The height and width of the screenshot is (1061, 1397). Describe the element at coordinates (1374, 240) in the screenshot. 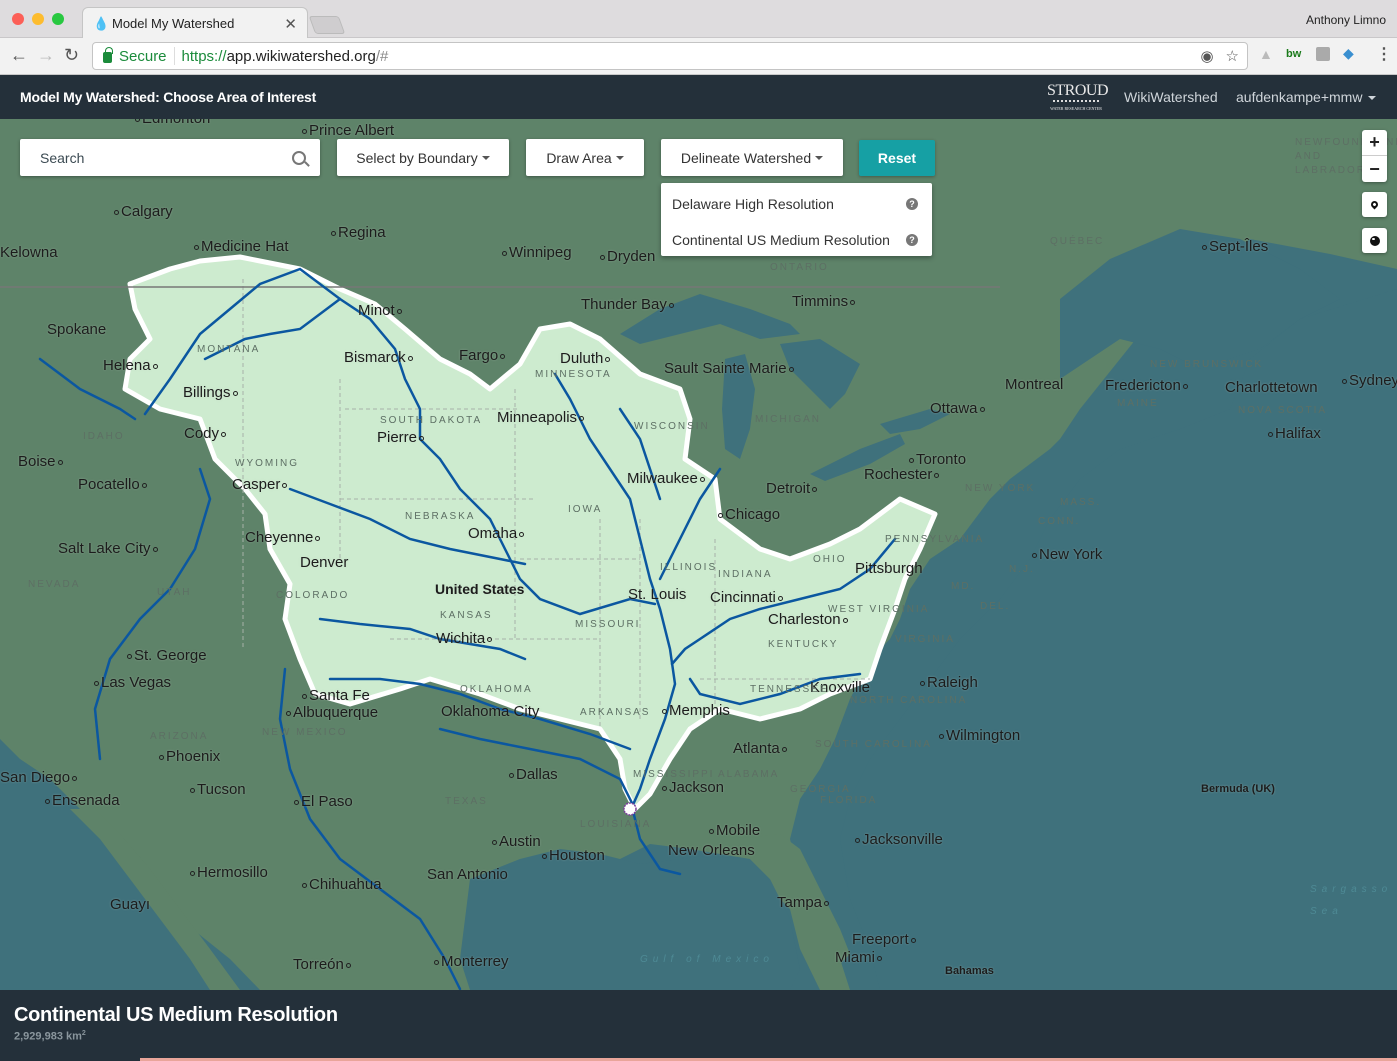

I see `basemap-layers-button` at that location.